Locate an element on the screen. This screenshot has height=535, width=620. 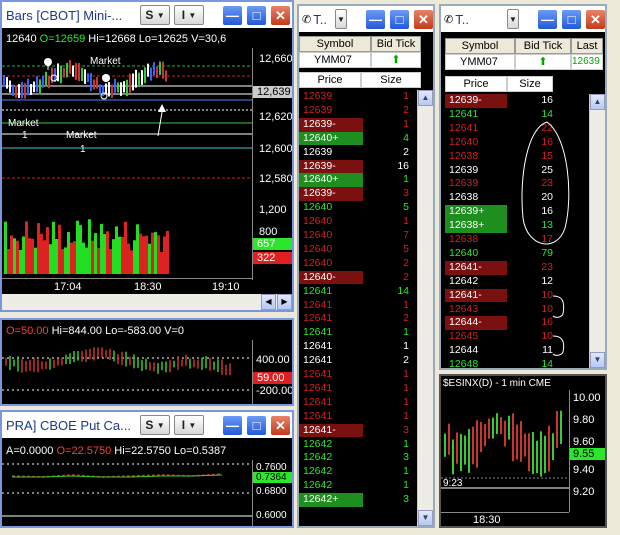
ladder-row: 12641- 10 is located at coordinates (499, 295).